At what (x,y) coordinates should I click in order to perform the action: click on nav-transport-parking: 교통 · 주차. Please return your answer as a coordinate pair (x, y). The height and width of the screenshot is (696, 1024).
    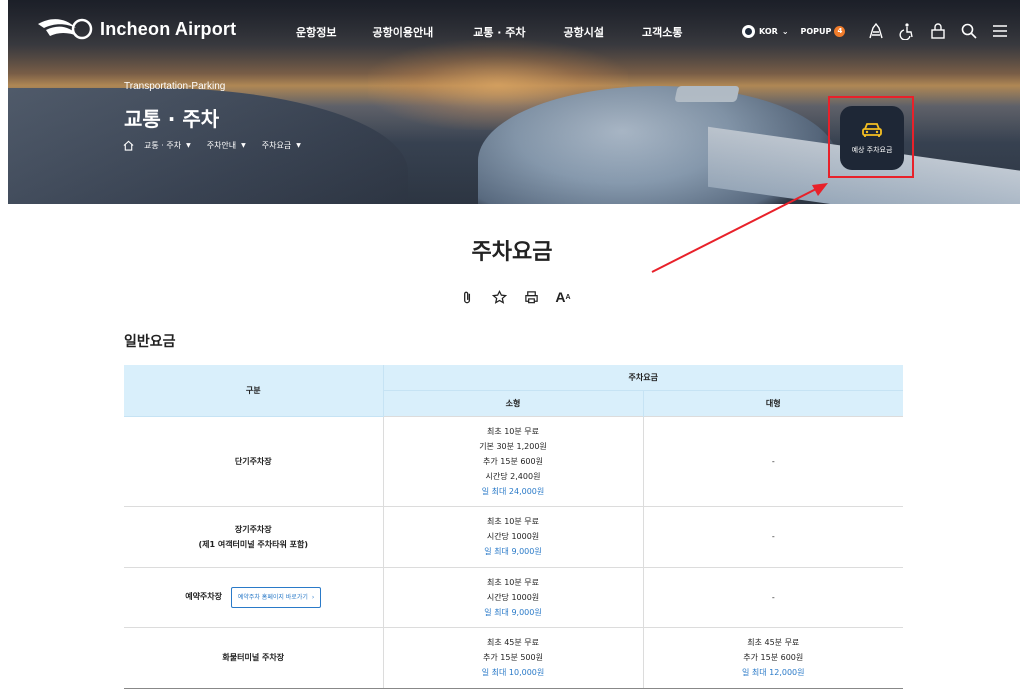
    Looking at the image, I should click on (499, 32).